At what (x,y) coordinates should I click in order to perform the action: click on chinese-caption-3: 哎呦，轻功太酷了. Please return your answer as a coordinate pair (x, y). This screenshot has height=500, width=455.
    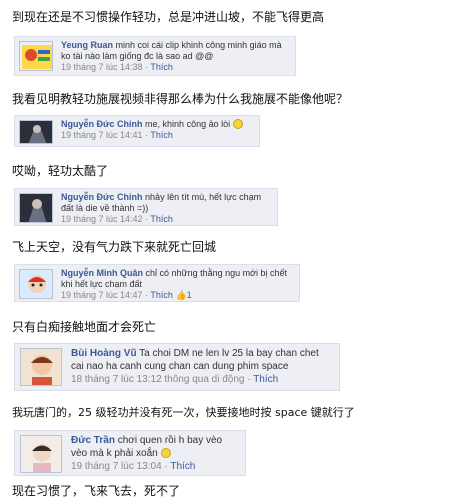
    Looking at the image, I should click on (60, 171).